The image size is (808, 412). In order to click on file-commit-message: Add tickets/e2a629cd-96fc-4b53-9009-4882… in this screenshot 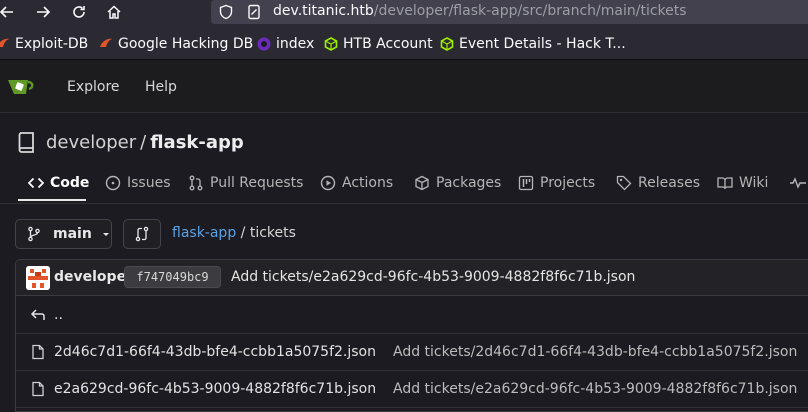, I will do `click(595, 389)`.